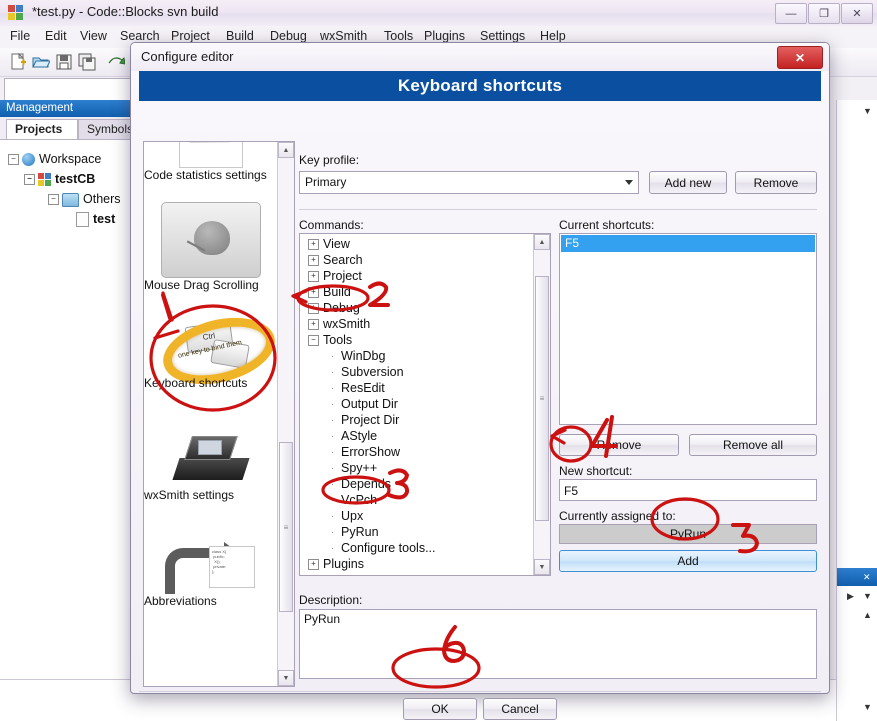 Image resolution: width=877 pixels, height=721 pixels. I want to click on commands-tree-node-view: + View, so click(329, 244).